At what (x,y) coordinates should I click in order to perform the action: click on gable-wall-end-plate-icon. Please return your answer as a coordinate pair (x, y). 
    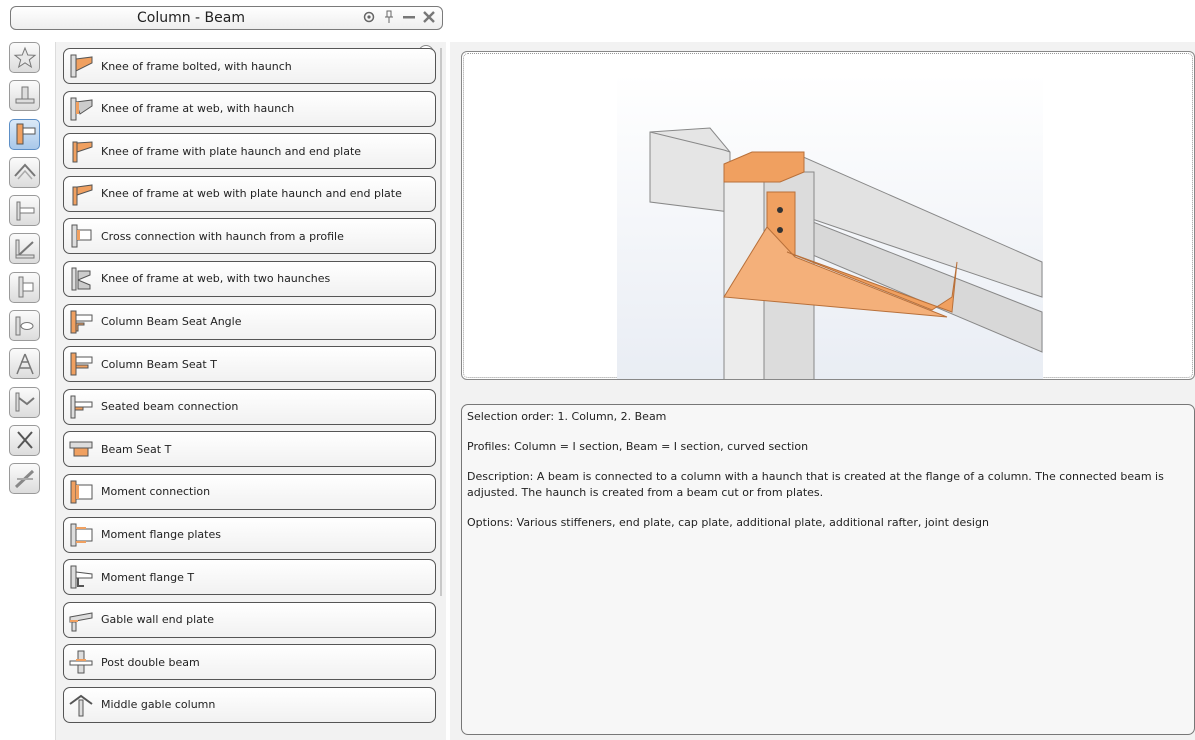
    Looking at the image, I should click on (81, 622).